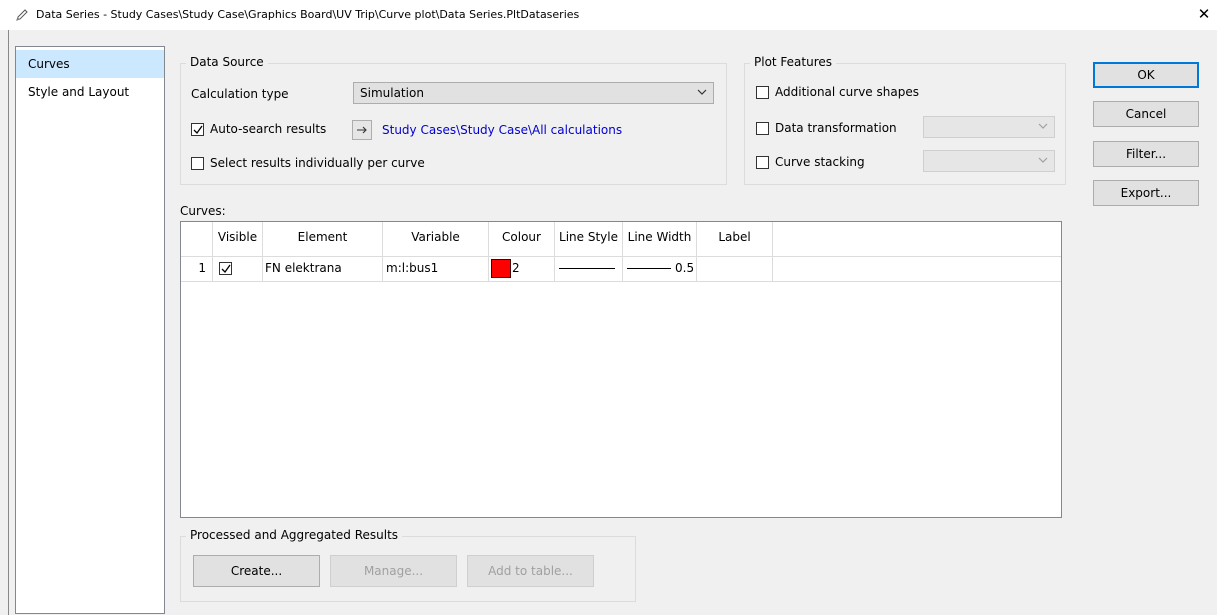 The width and height of the screenshot is (1217, 615). I want to click on nav-item-style-layout: Style and Layout, so click(90, 92).